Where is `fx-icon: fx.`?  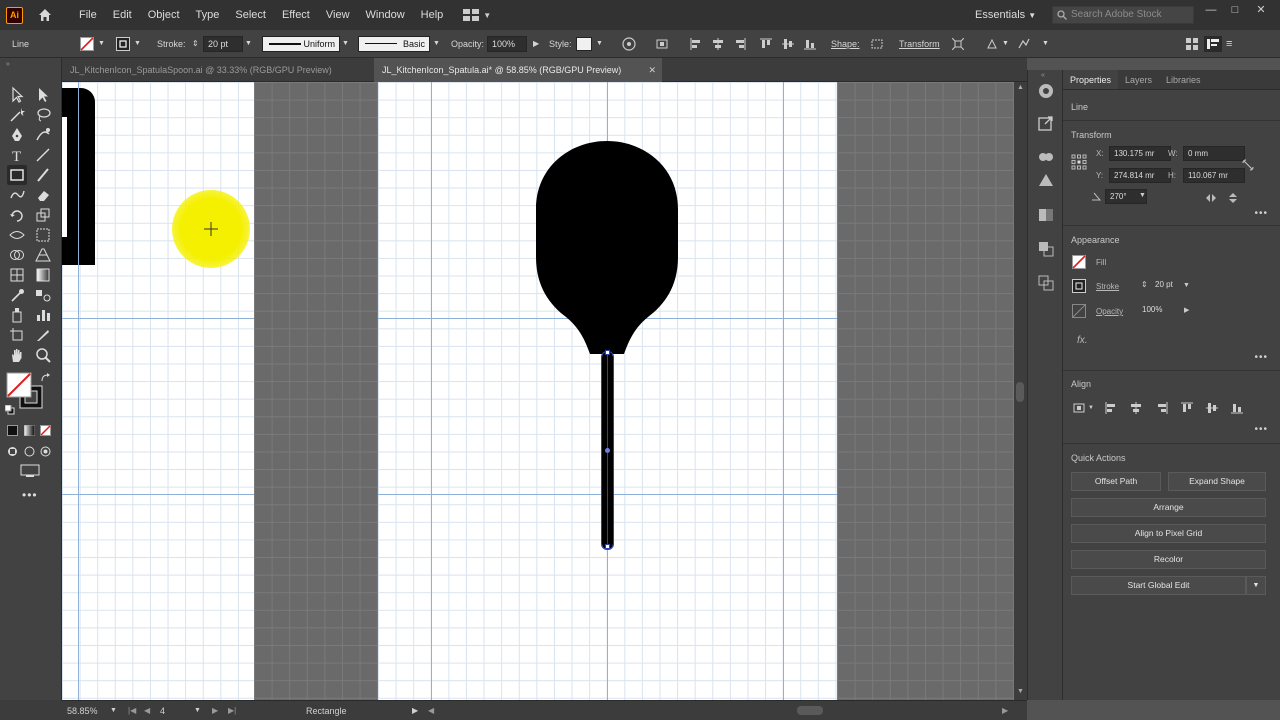 fx-icon: fx. is located at coordinates (1082, 340).